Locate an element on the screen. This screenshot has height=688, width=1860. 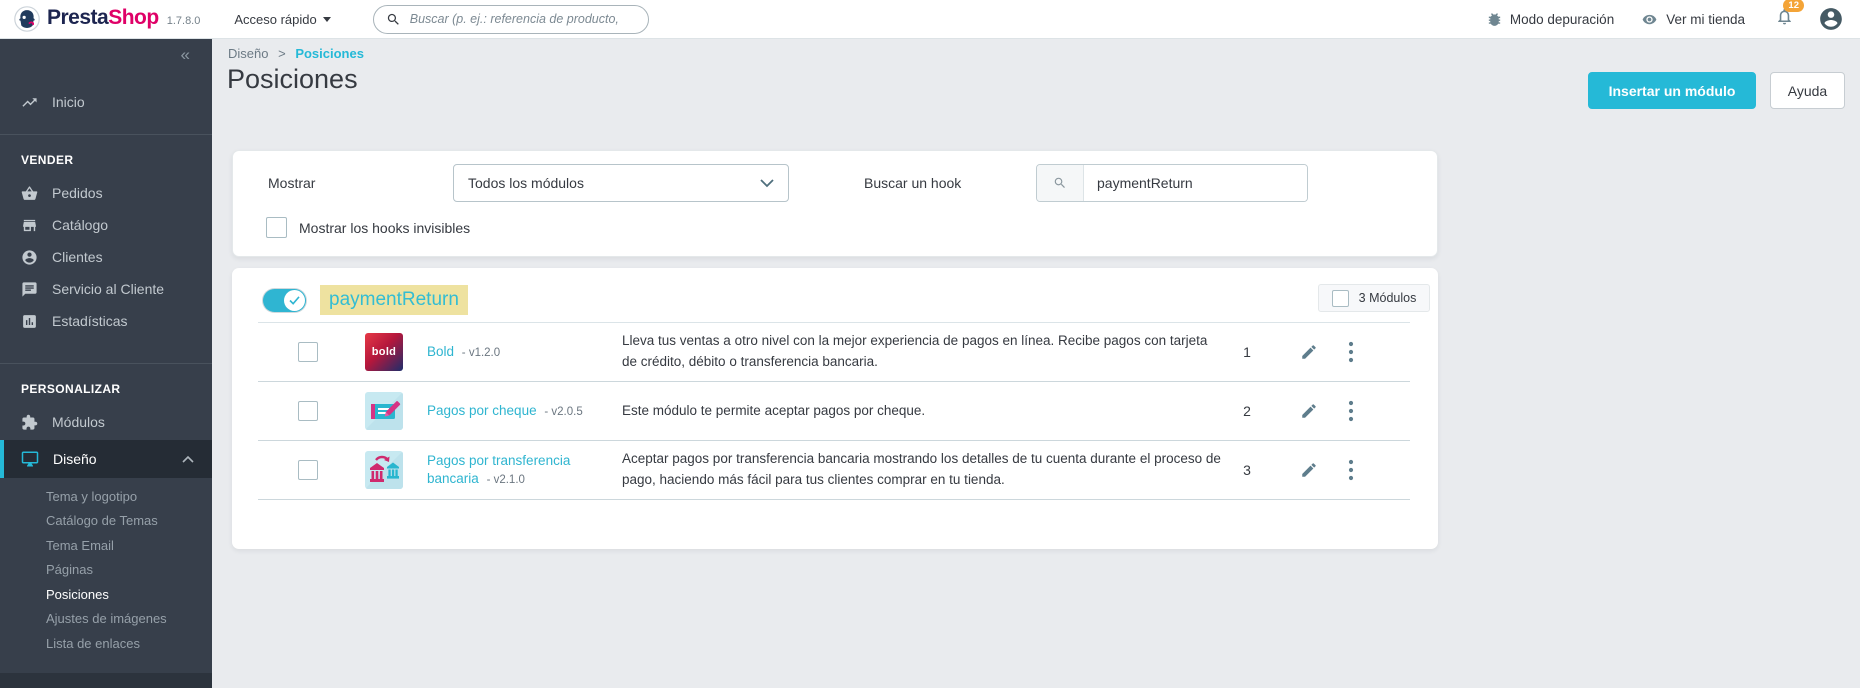
sidebar-item-catalogo: Catálogo is located at coordinates (106, 225).